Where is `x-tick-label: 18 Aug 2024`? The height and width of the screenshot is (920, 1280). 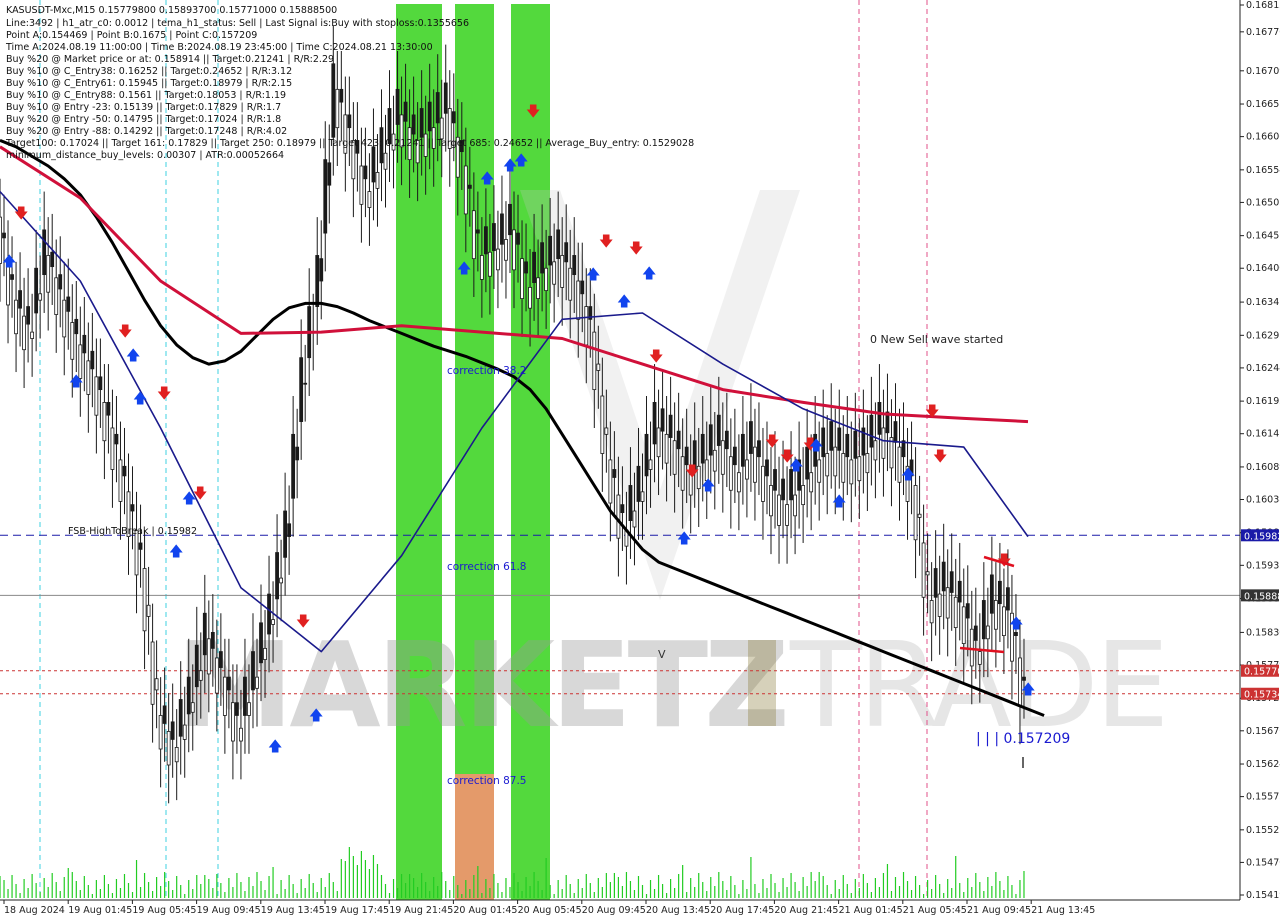
x-tick-label: 18 Aug 2024 is located at coordinates (34, 910).